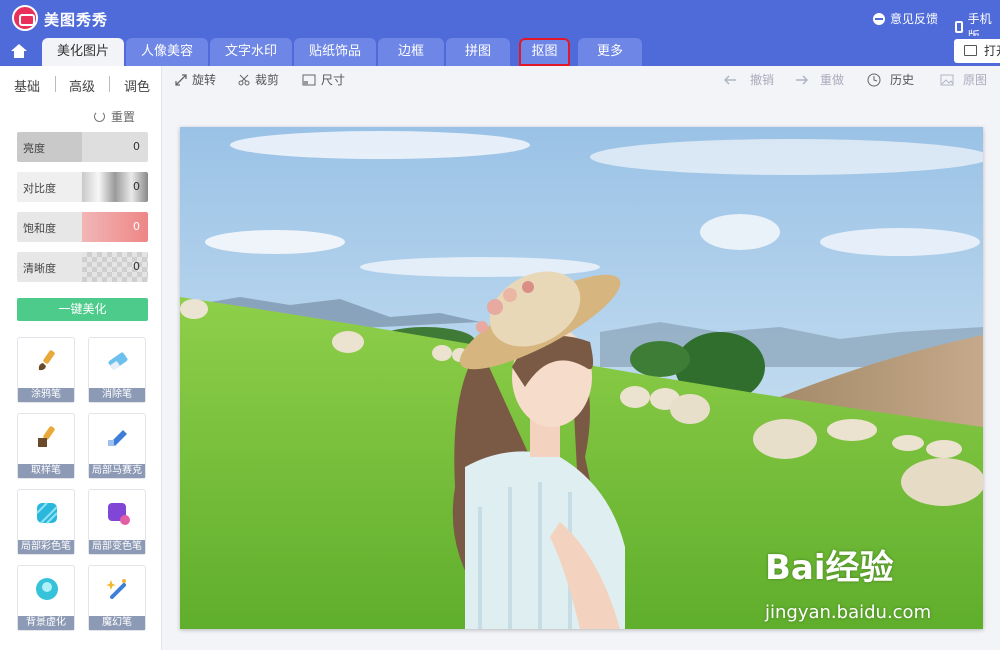 This screenshot has height=650, width=1000. I want to click on rotate-button: 旋转, so click(195, 79).